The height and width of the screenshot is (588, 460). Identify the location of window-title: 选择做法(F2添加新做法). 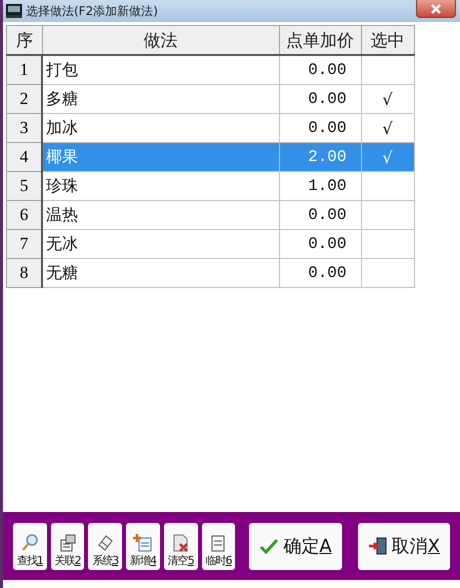
(92, 11).